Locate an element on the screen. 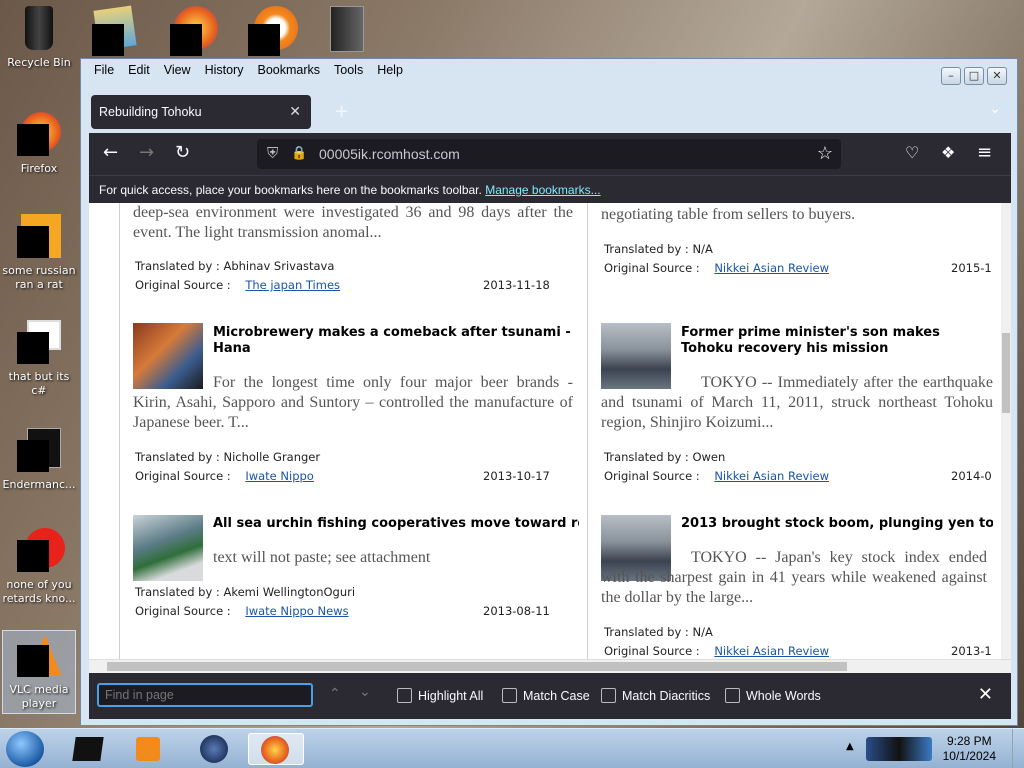 The height and width of the screenshot is (768, 1024). vlc-icon is located at coordinates (39, 655).